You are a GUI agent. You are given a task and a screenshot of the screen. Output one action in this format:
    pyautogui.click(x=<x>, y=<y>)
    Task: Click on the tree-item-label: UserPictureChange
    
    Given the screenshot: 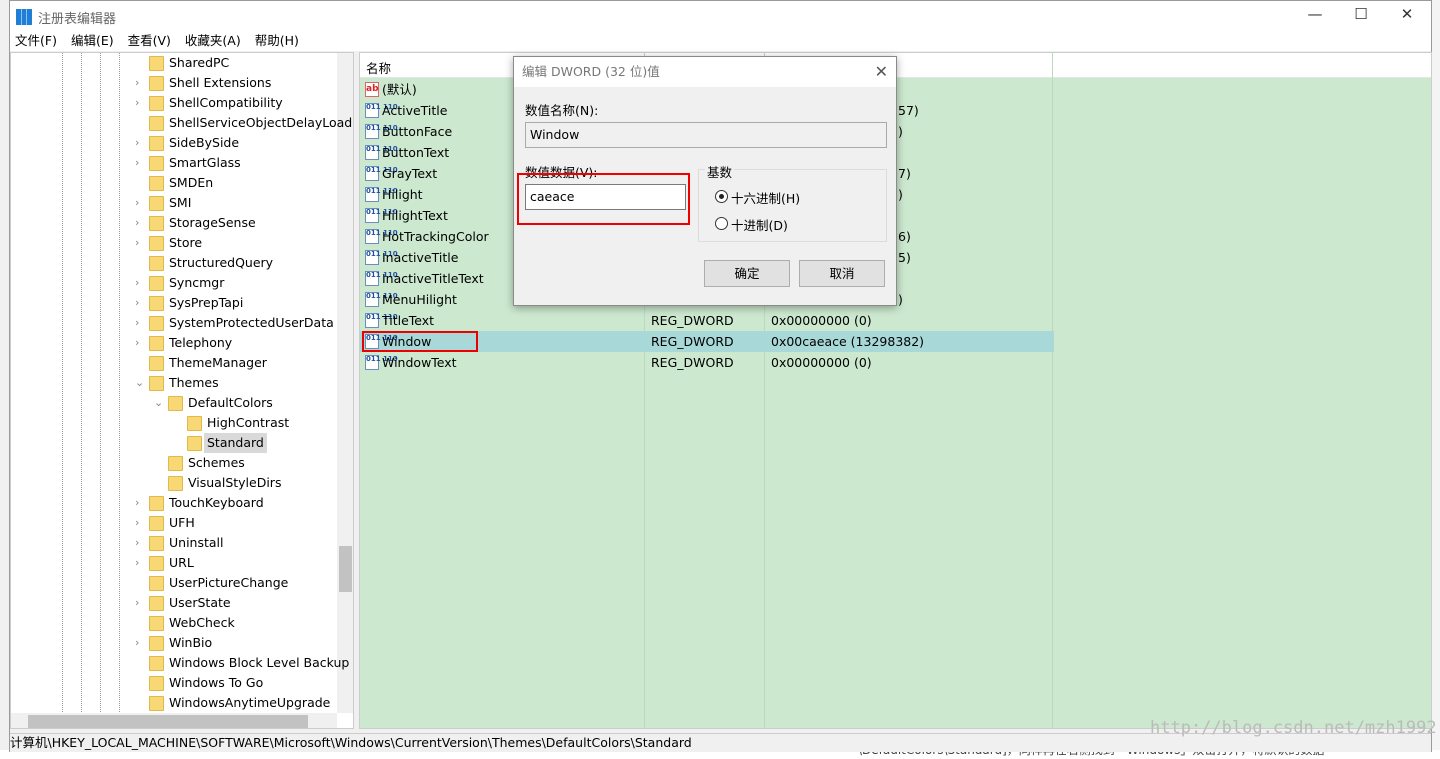 What is the action you would take?
    pyautogui.click(x=229, y=582)
    